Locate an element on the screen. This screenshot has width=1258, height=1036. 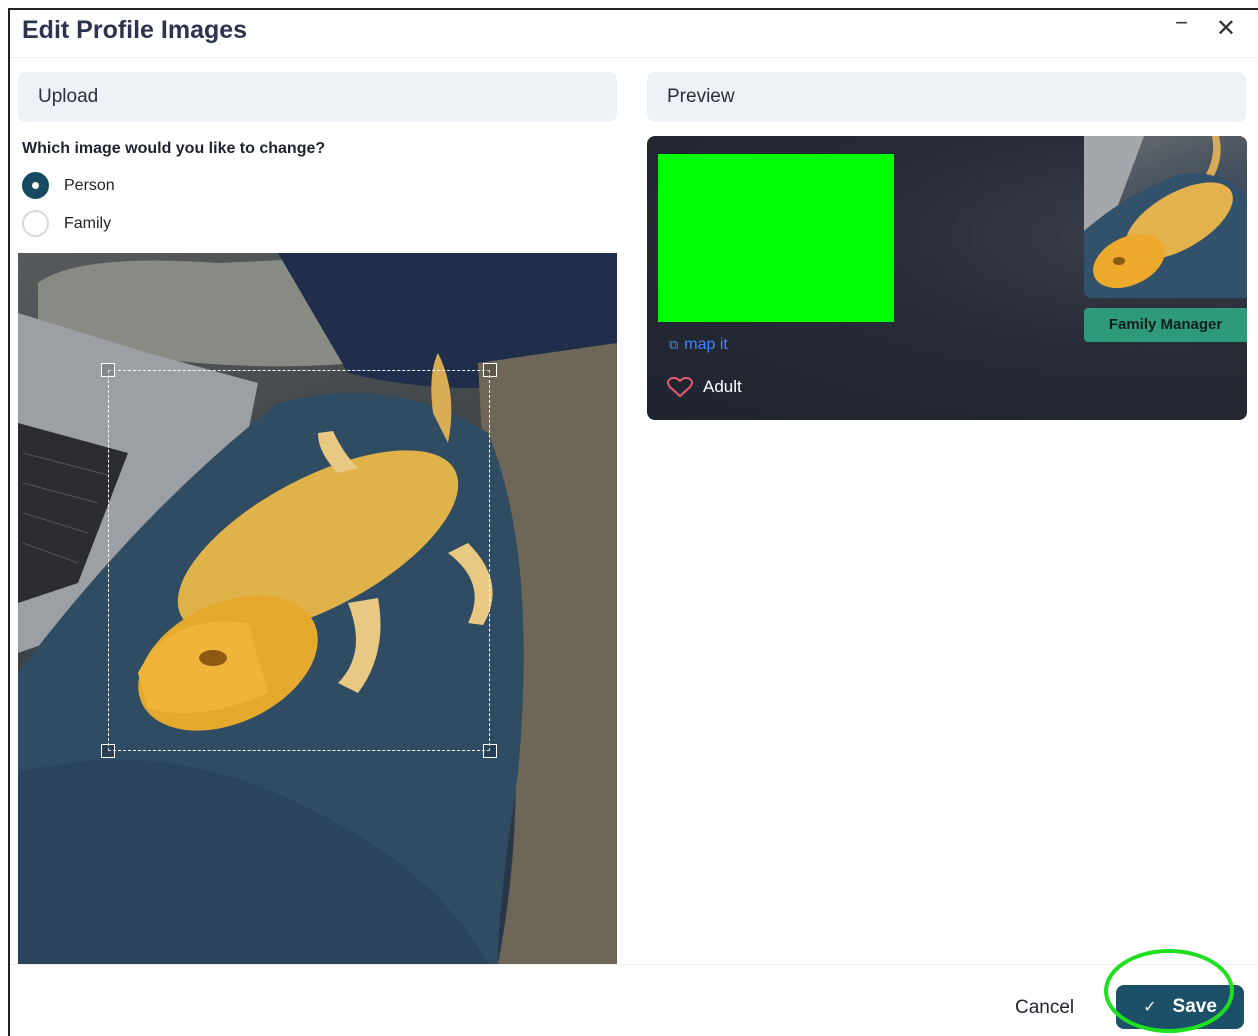
family-radio-label: Family is located at coordinates (88, 223).